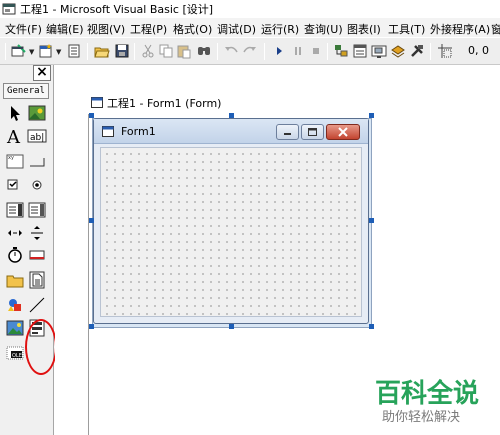  I want to click on listbox-tool-icon, so click(37, 210).